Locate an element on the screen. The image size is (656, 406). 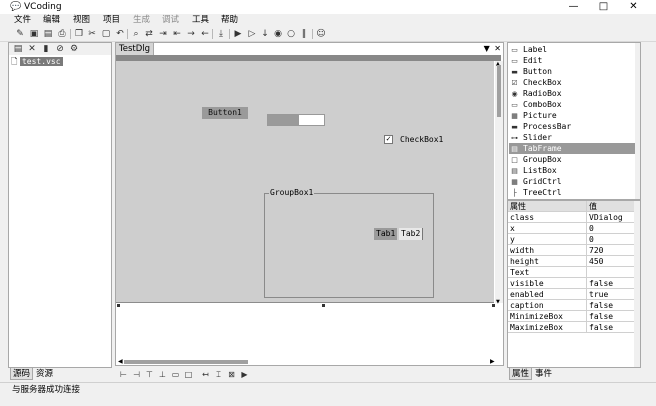
menu-view: 视图 is located at coordinates (81, 20).